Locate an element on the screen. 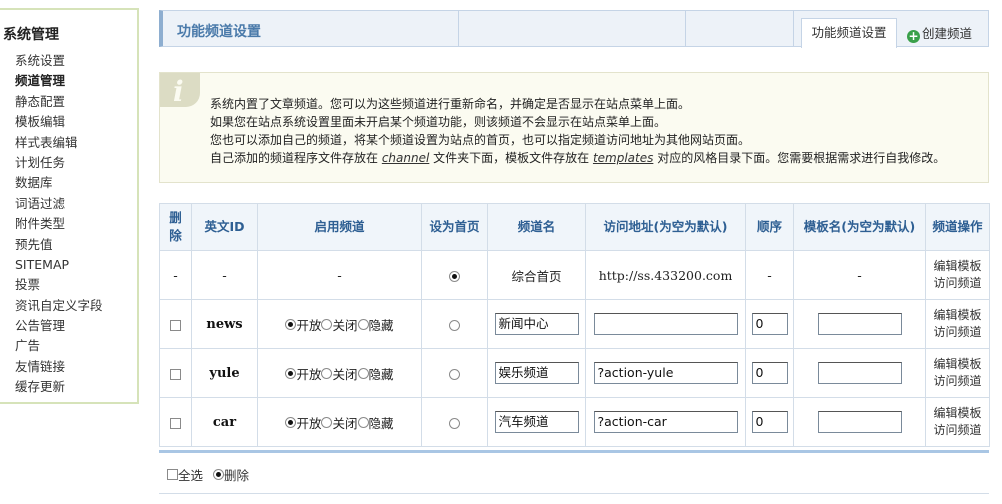 This screenshot has height=504, width=1002. sidebar-item-announcements: 公告管理 is located at coordinates (59, 326).